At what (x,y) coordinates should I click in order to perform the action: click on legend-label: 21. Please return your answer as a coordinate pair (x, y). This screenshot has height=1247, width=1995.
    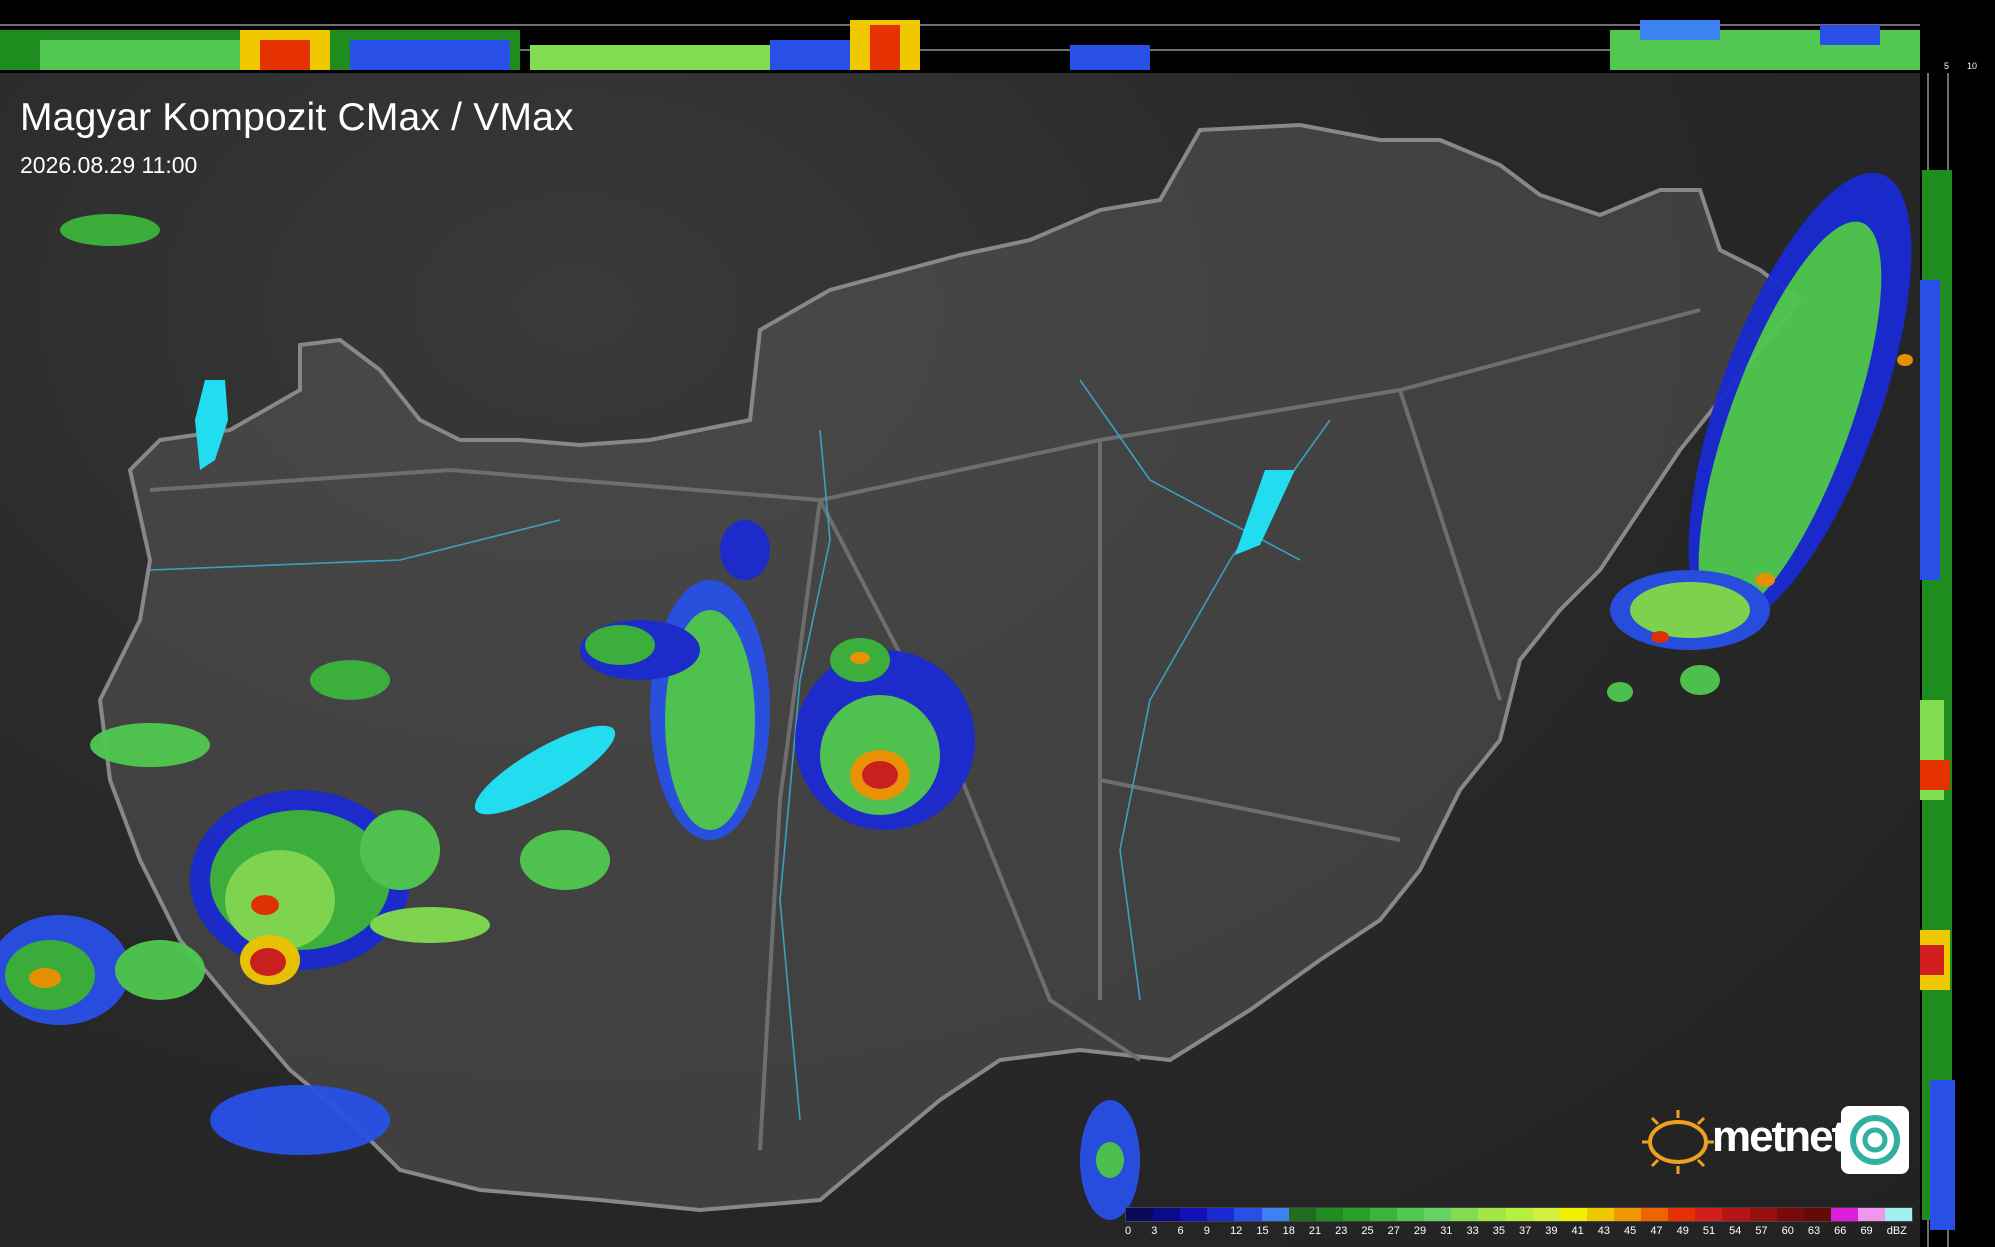
    Looking at the image, I should click on (1315, 1231).